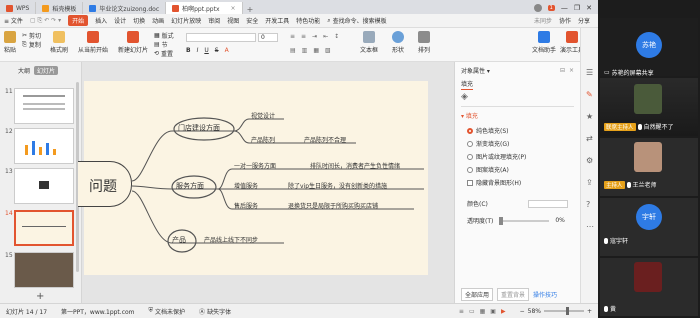 Image resolution: width=700 pixels, height=318 pixels. Describe the element at coordinates (544, 42) in the screenshot. I see `doc-assistant-button: 文档助手` at that location.